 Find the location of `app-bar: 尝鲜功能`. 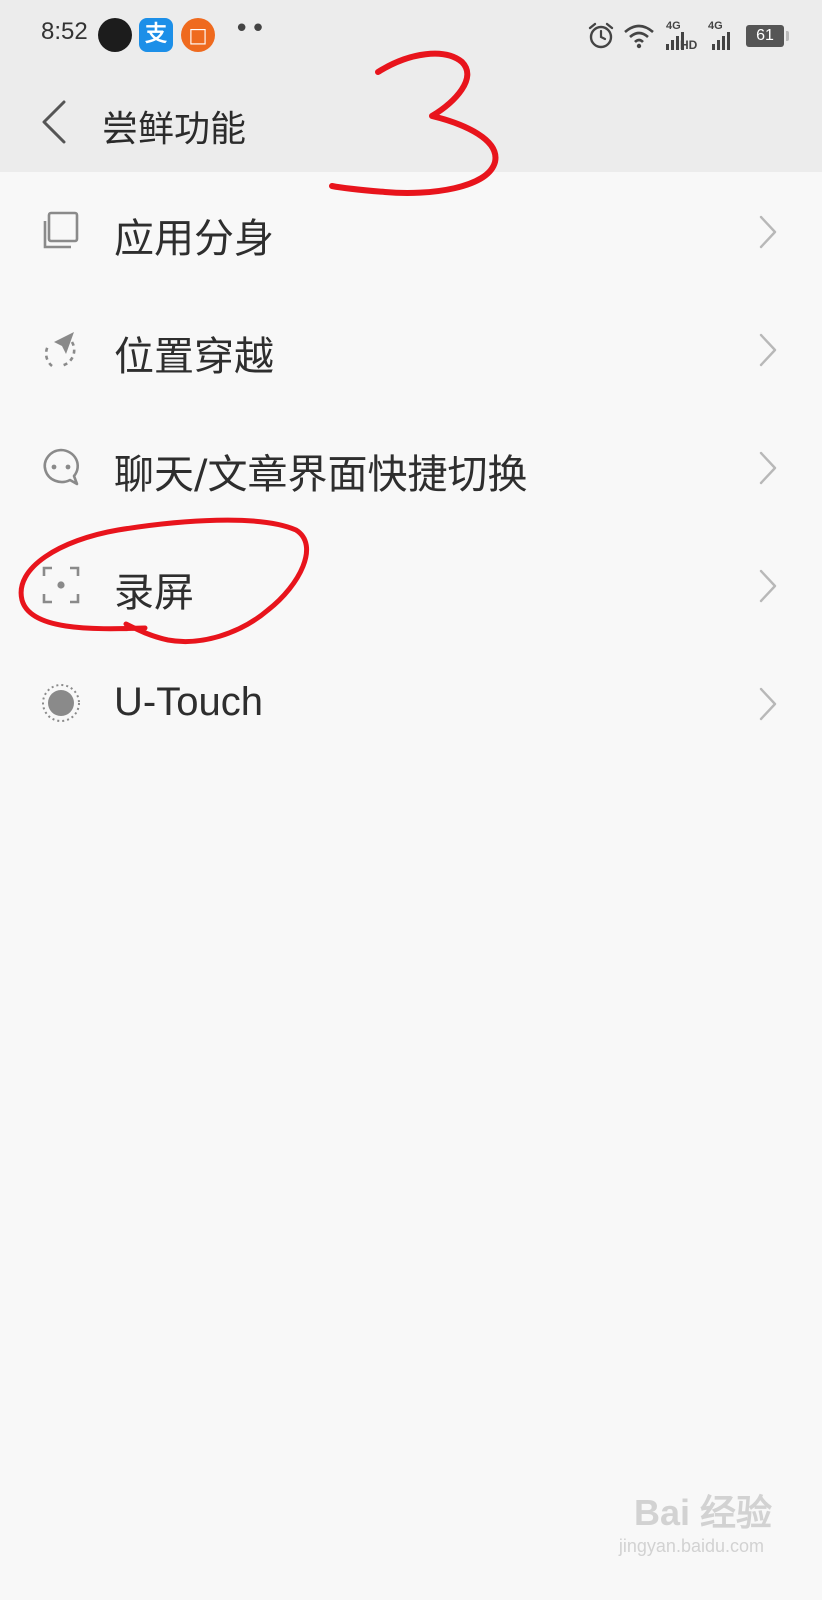

app-bar: 尝鲜功能 is located at coordinates (411, 122).